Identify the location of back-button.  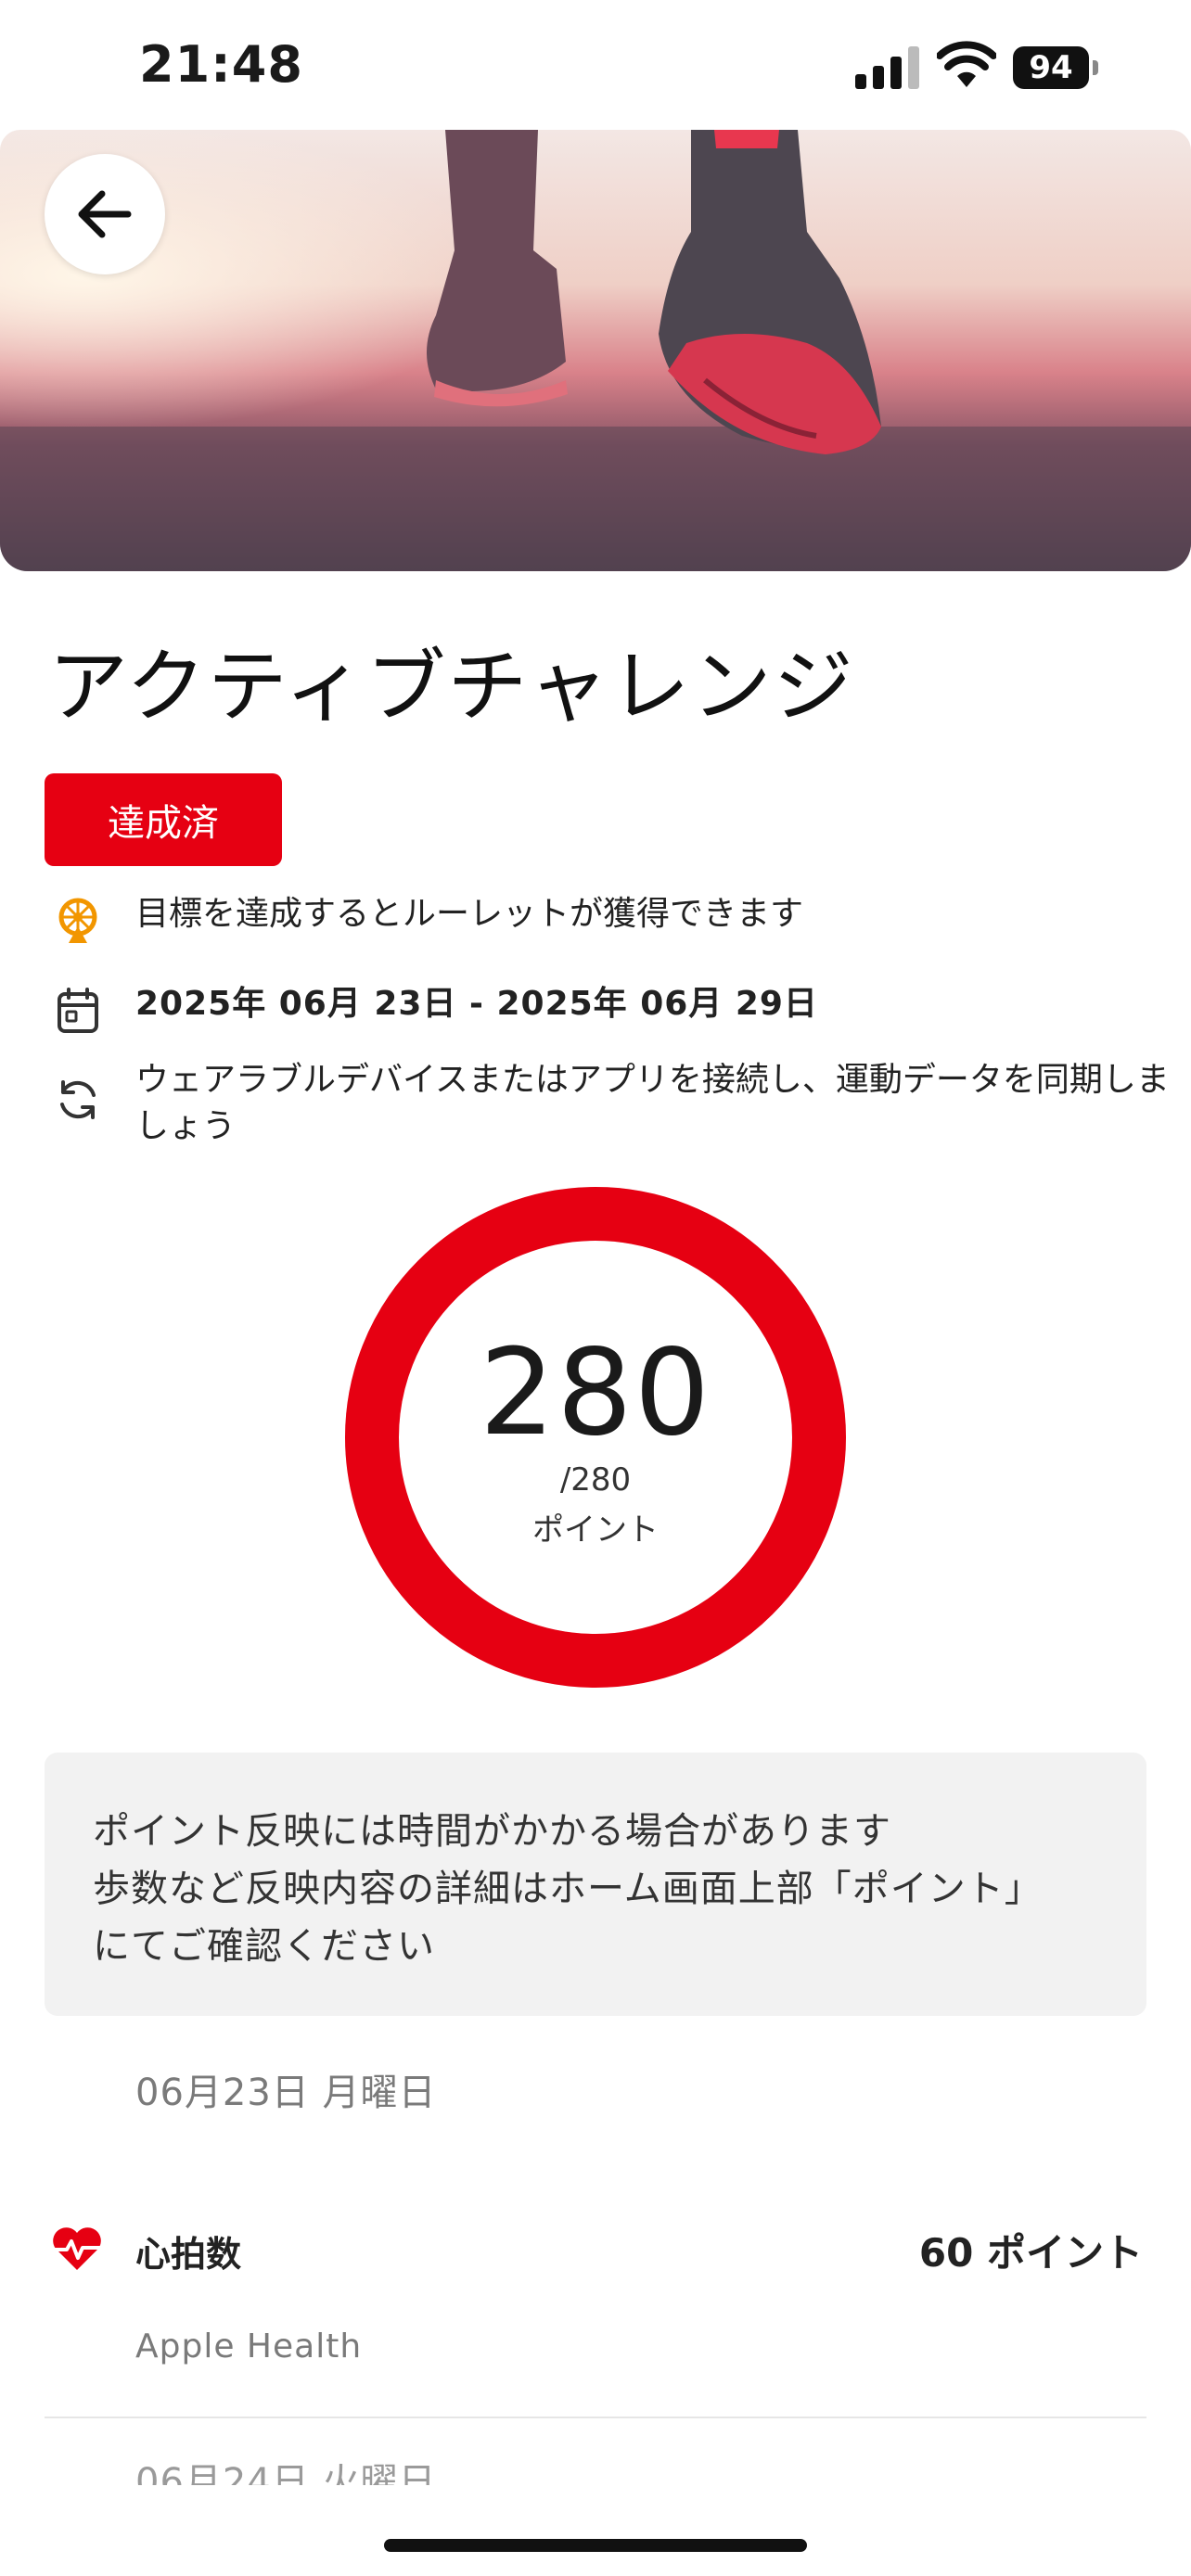
(105, 214).